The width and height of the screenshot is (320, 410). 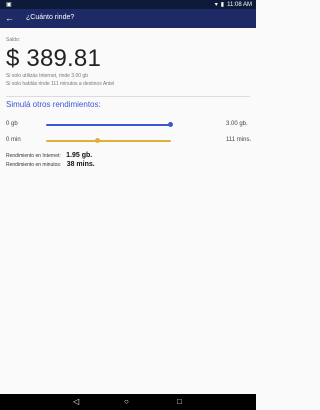 What do you see at coordinates (13, 40) in the screenshot?
I see `balance-label: Saldo:` at bounding box center [13, 40].